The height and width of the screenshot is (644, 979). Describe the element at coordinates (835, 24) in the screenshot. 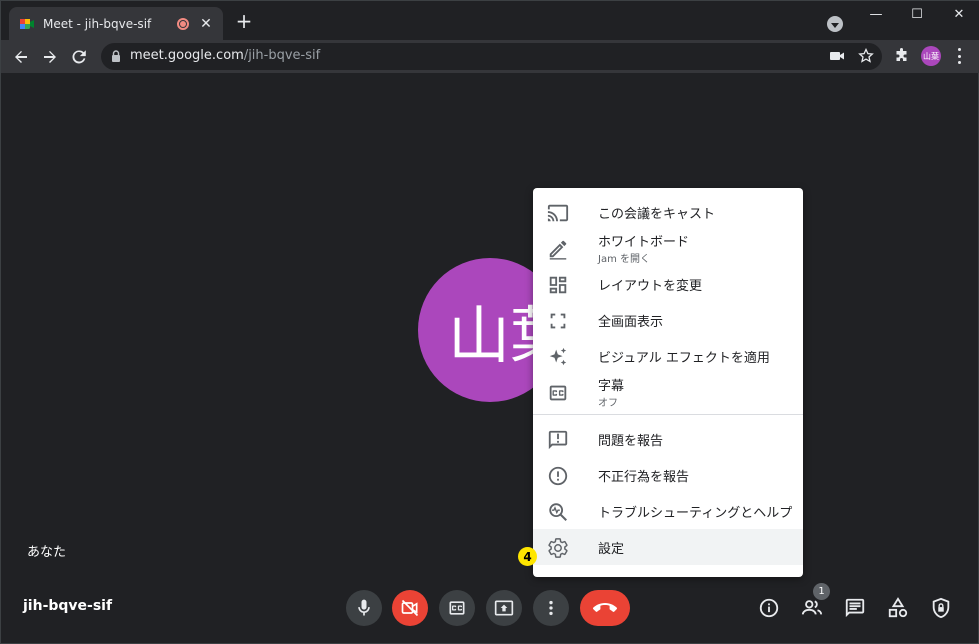

I see `tab-search-button` at that location.